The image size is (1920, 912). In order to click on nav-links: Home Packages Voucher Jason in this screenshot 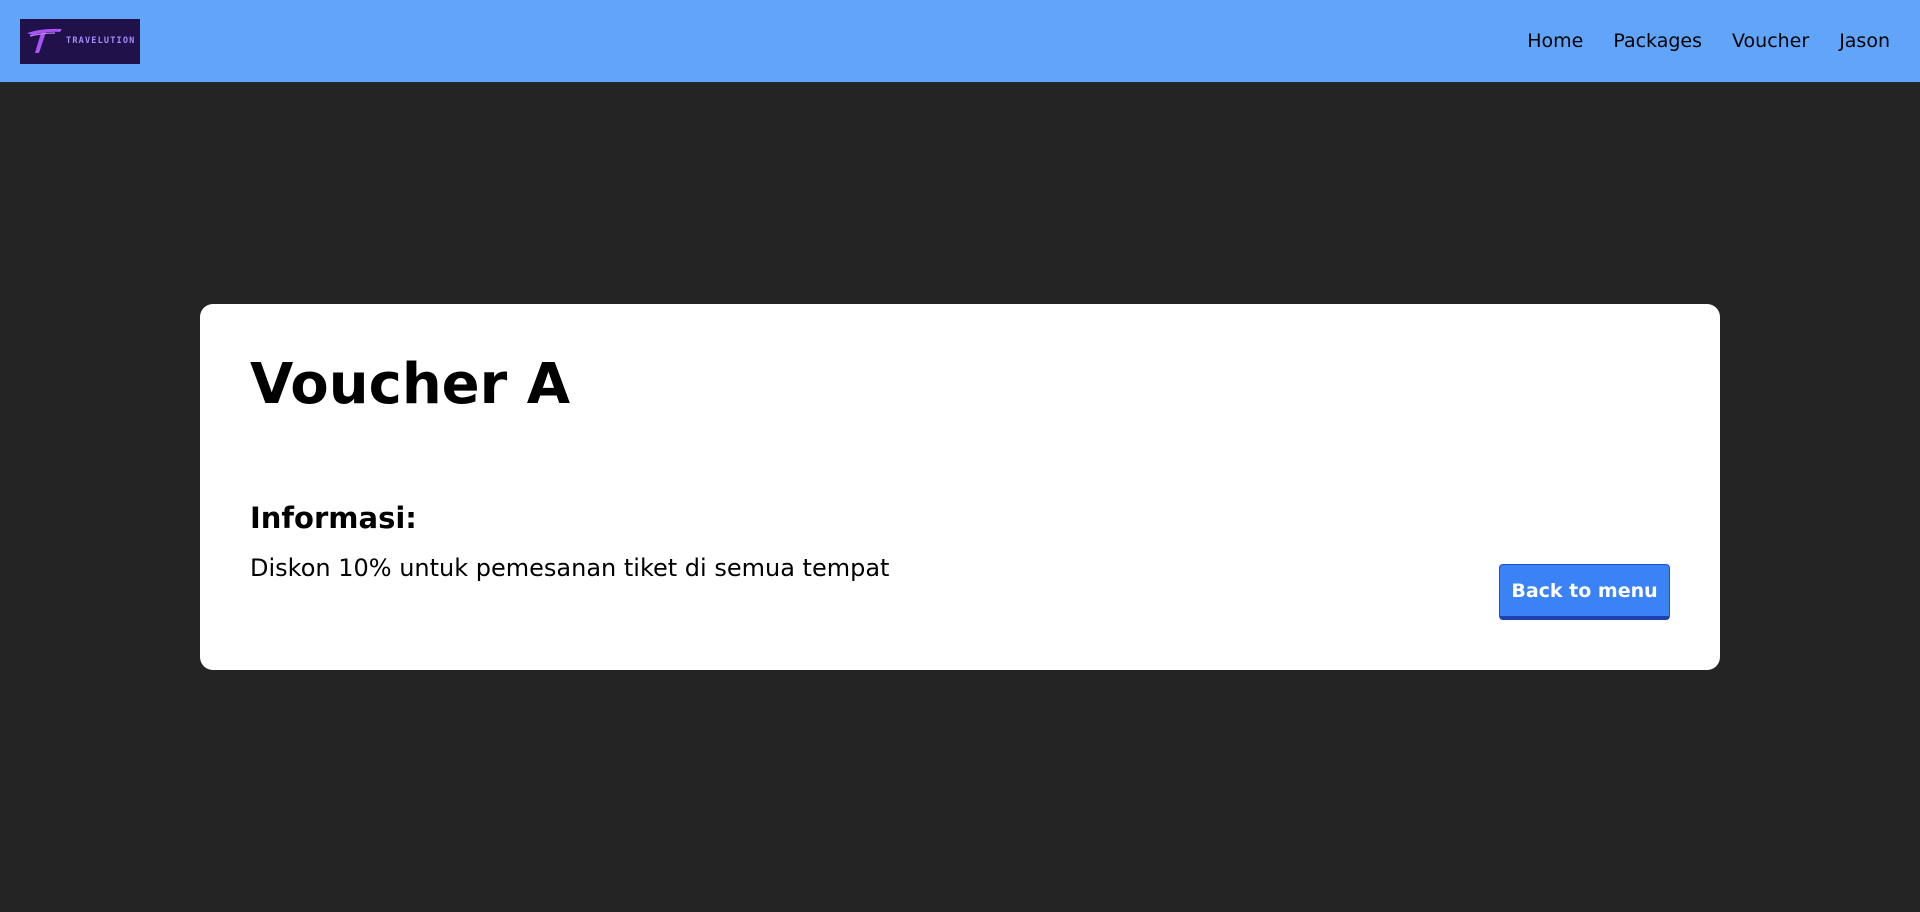, I will do `click(1708, 41)`.